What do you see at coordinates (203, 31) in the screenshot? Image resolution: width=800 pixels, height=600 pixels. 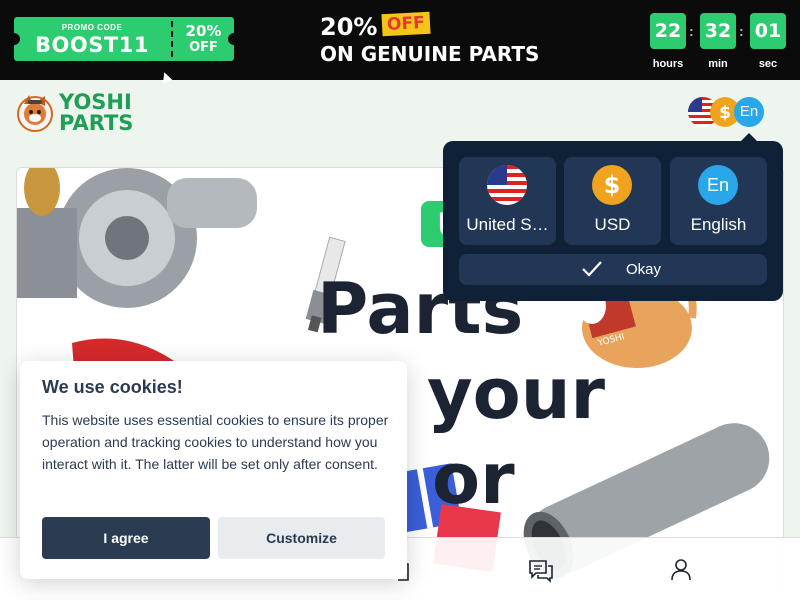 I see `promo-discount-percent: 20%` at bounding box center [203, 31].